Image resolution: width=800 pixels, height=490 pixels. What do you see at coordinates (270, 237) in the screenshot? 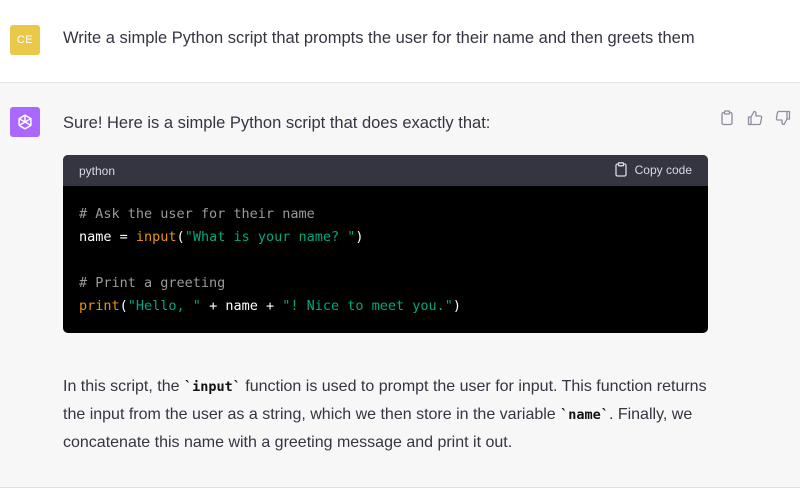
I see `code-token-str: "What is your name? "` at bounding box center [270, 237].